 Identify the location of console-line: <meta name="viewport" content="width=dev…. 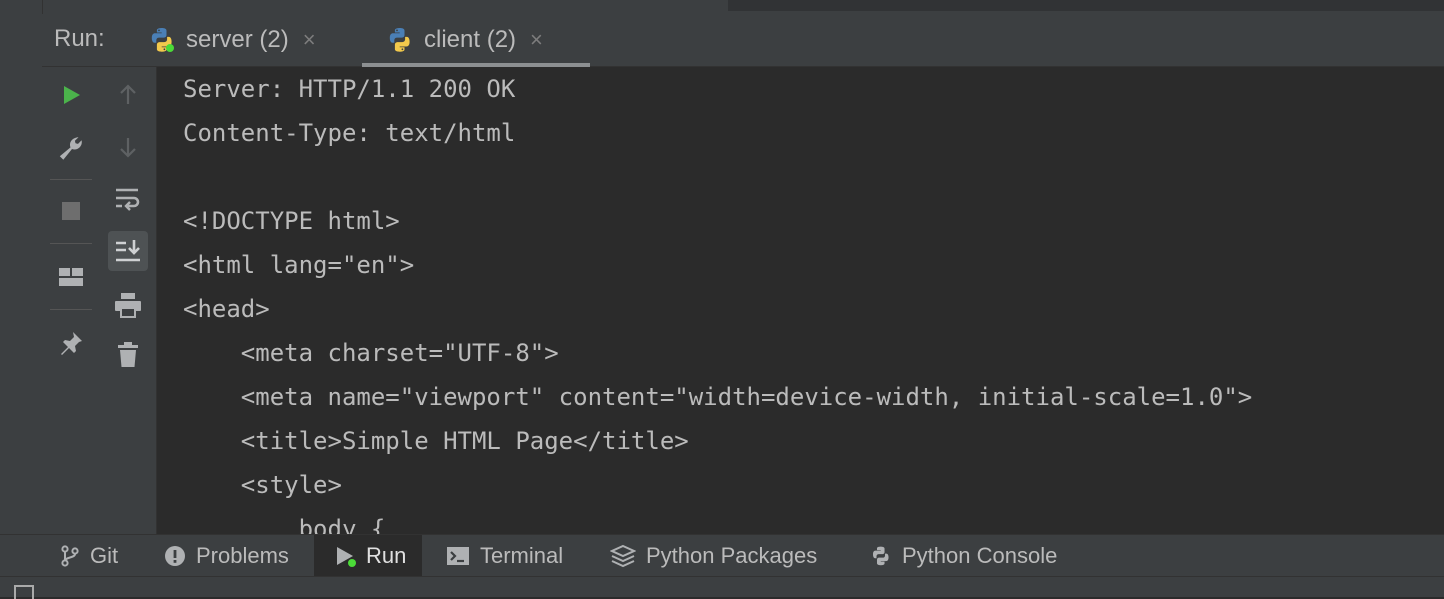
(718, 397).